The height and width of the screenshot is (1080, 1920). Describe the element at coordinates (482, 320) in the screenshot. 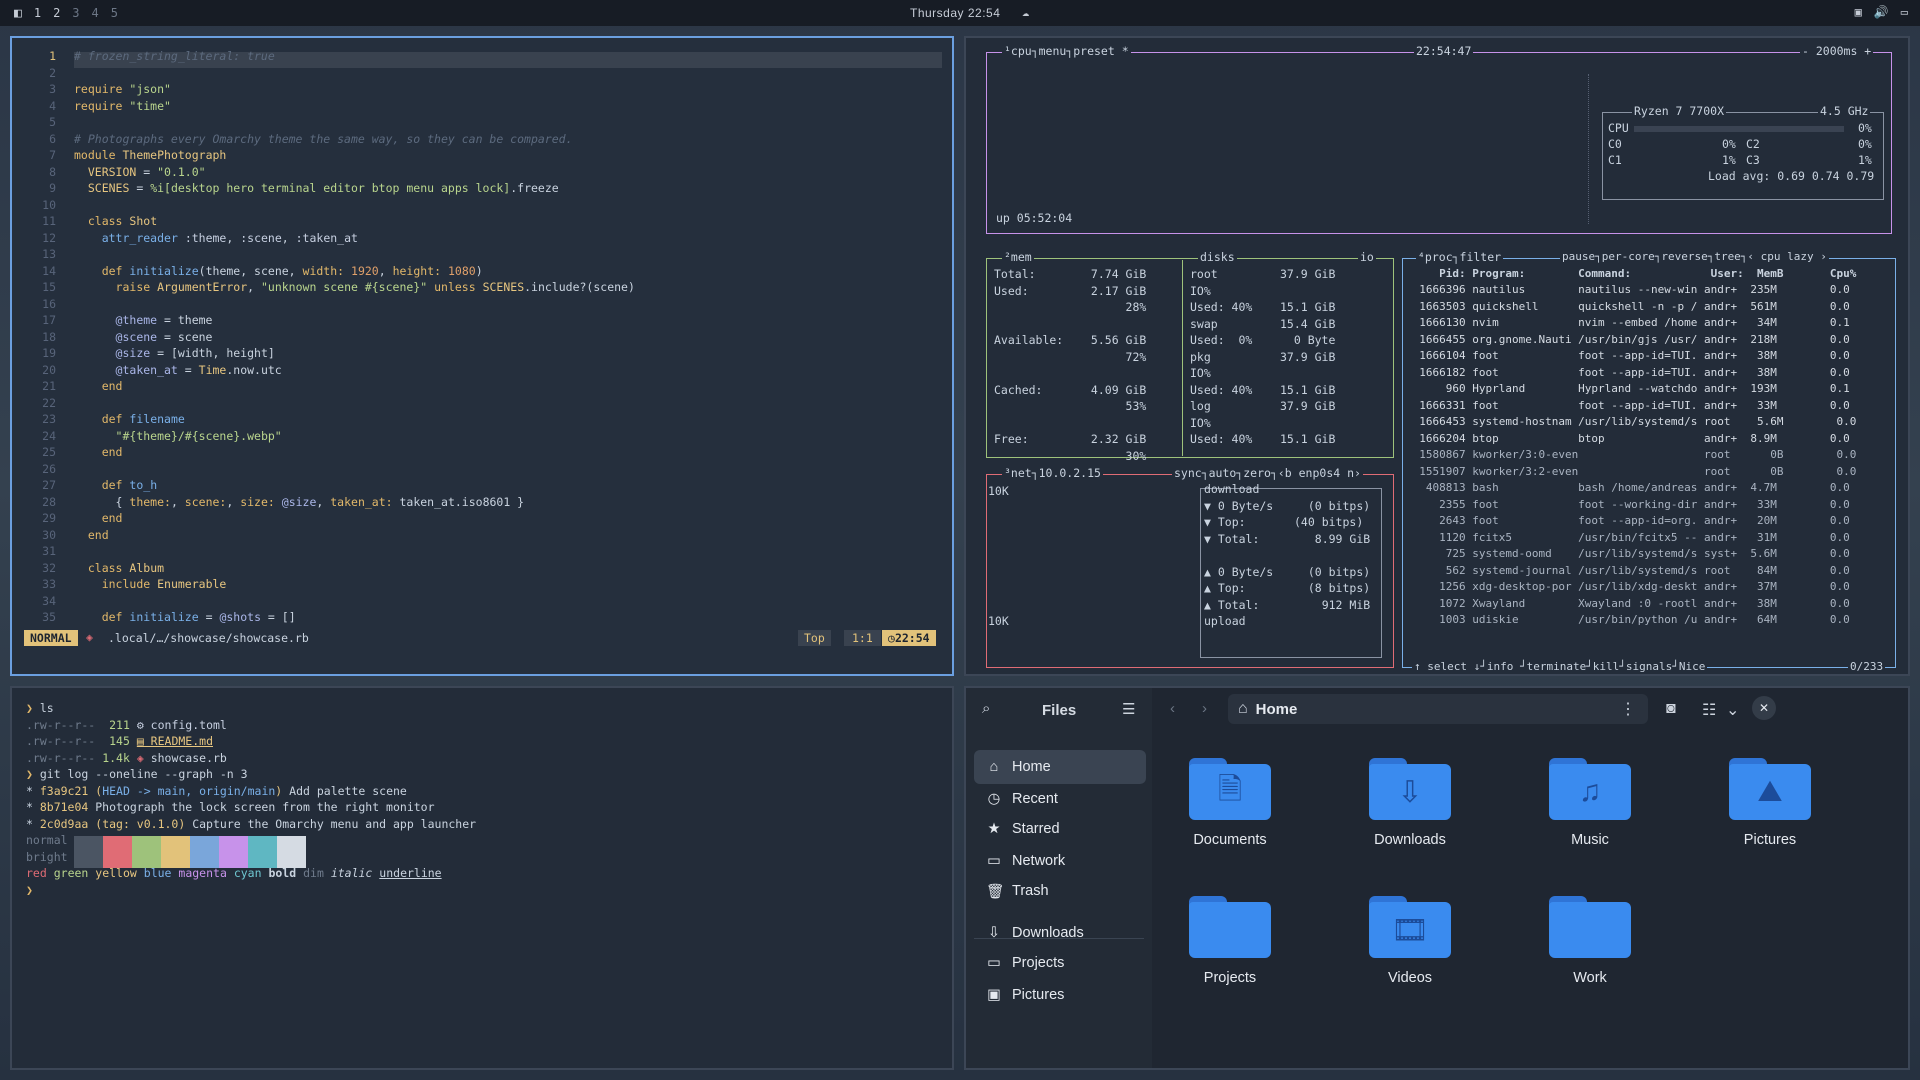

I see `code-line: 17 @theme = theme` at that location.